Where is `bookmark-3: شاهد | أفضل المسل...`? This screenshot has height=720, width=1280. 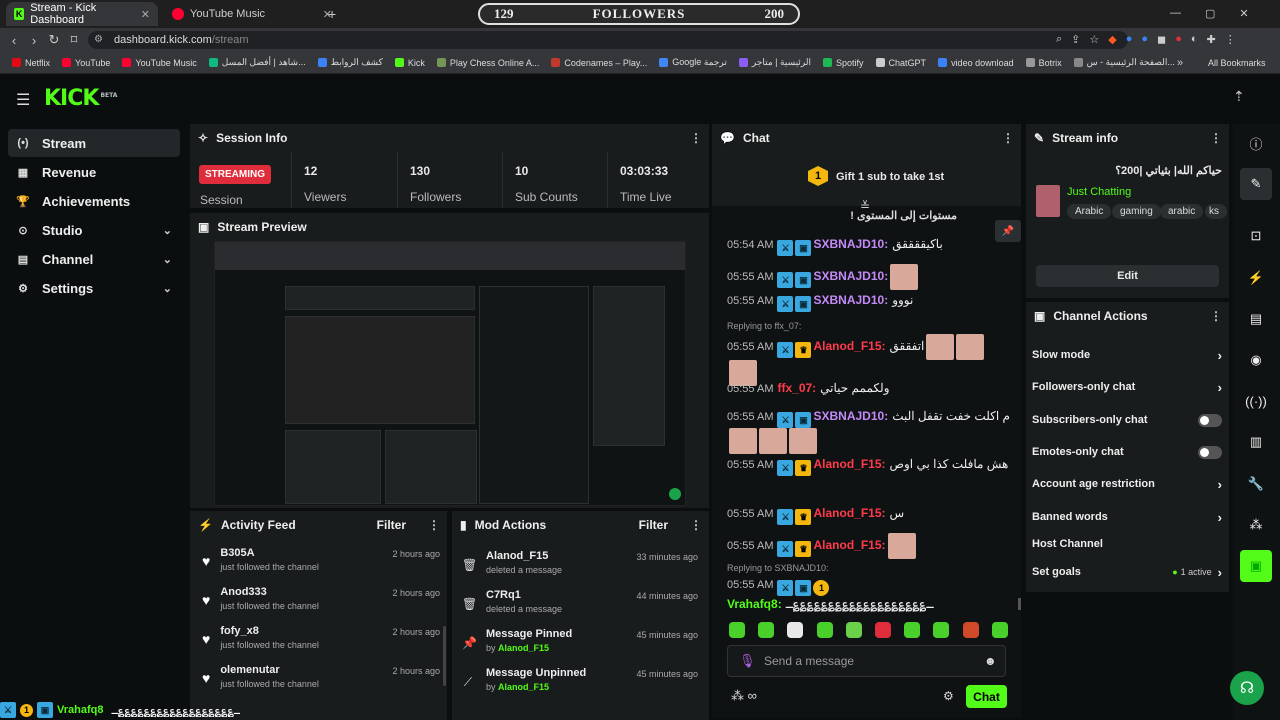
bookmark-3: شاهد | أفضل المسل... is located at coordinates (257, 62).